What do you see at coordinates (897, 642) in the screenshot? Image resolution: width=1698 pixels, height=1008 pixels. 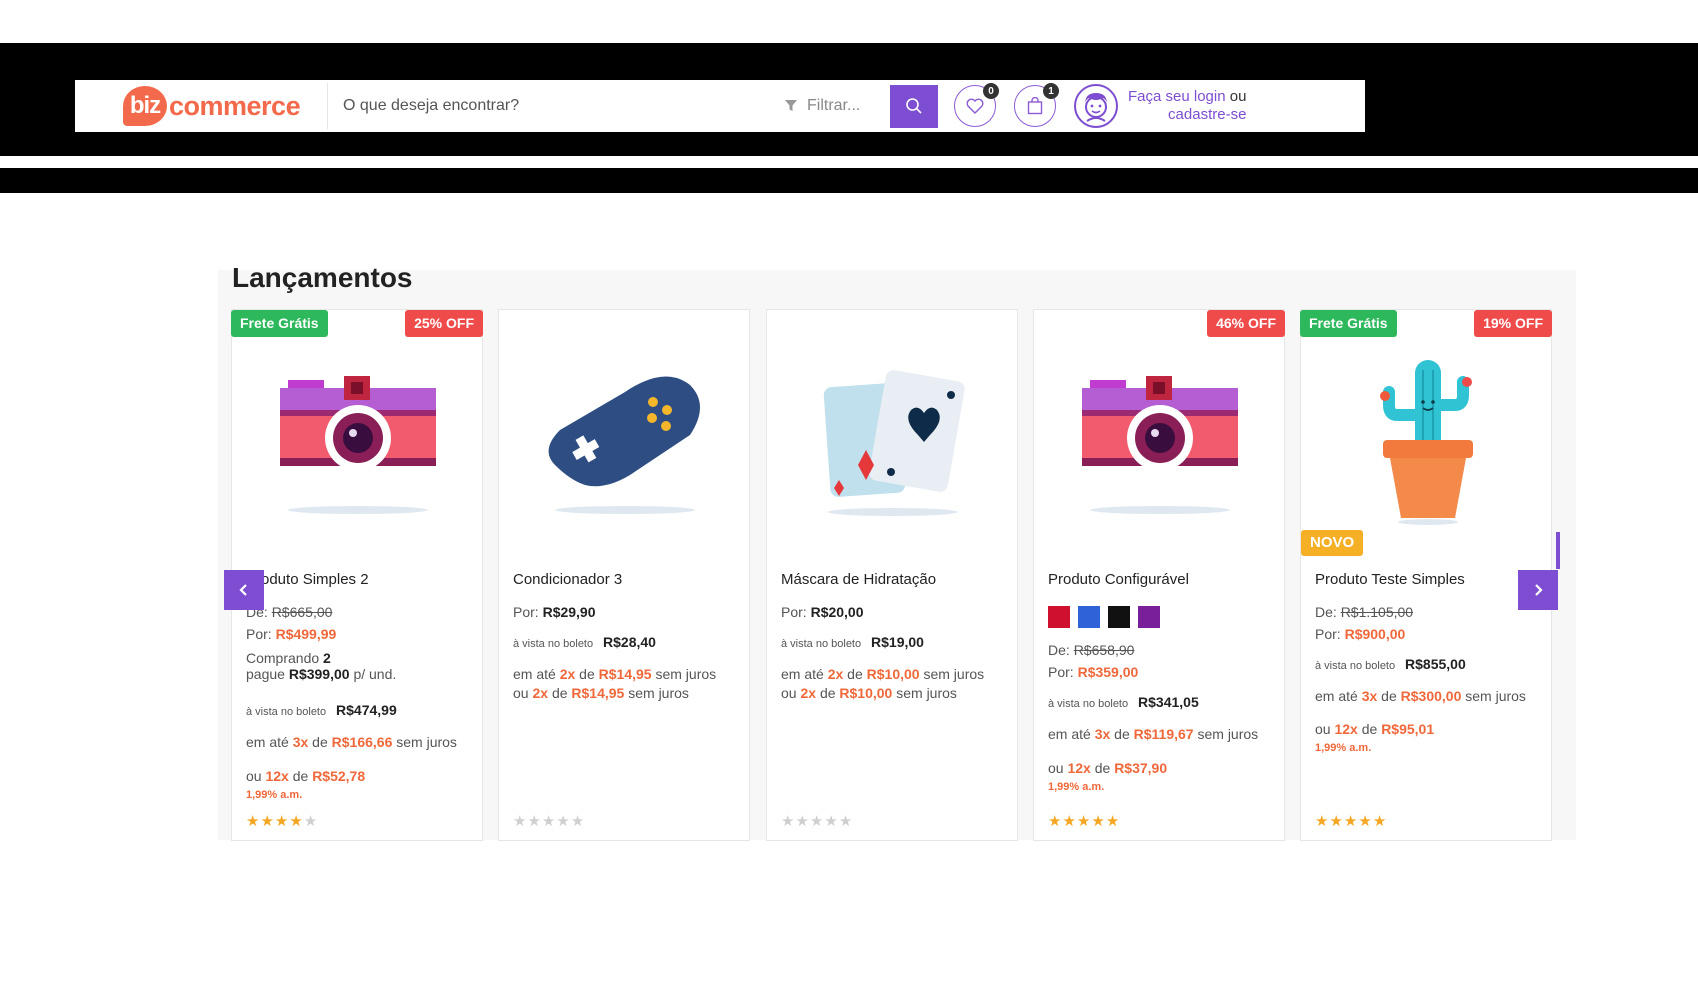 I see `boleto-price: R$19,00` at bounding box center [897, 642].